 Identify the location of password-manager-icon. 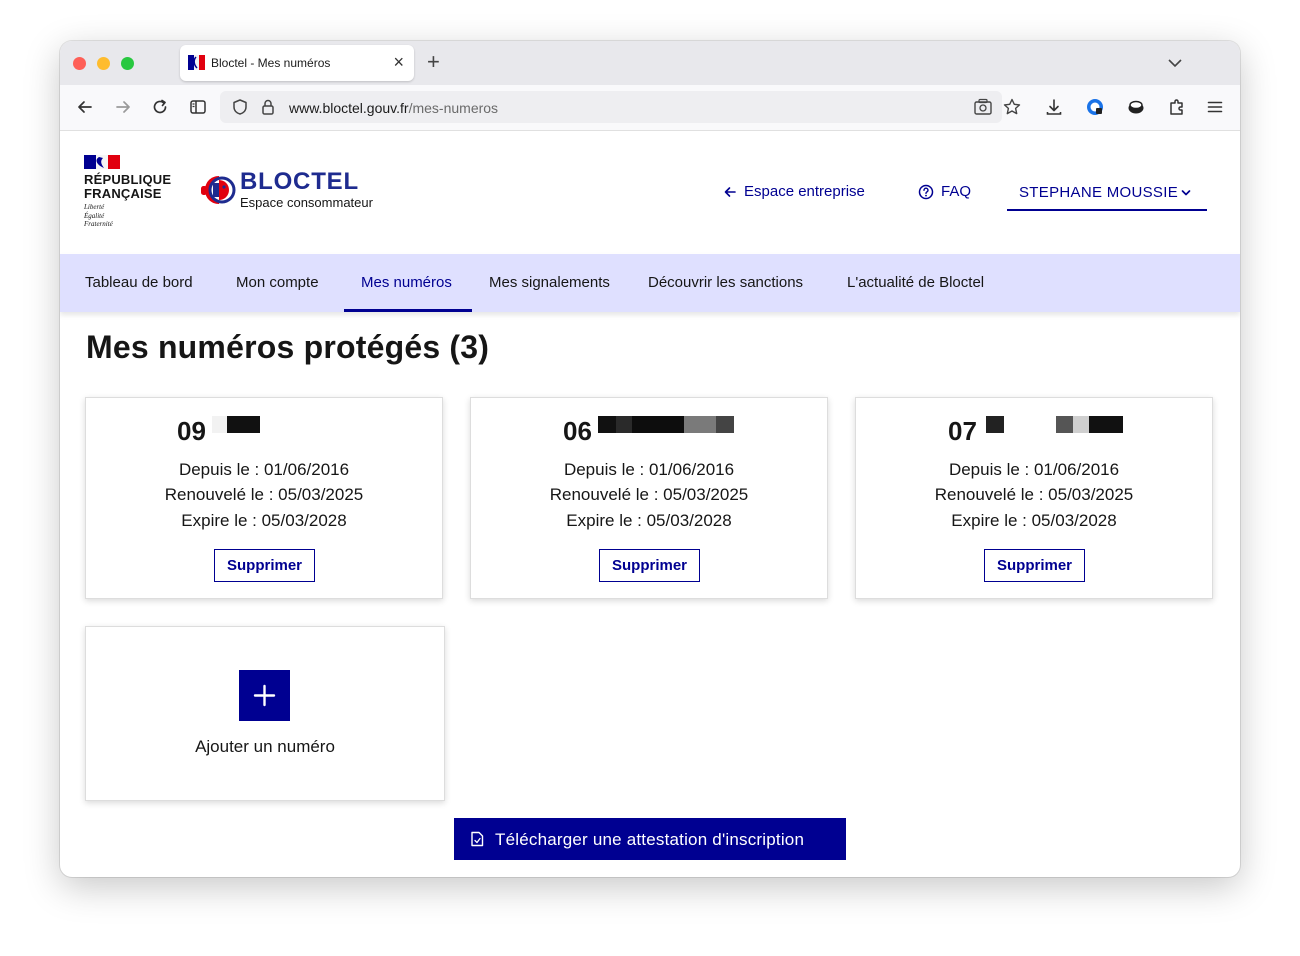
(1095, 107).